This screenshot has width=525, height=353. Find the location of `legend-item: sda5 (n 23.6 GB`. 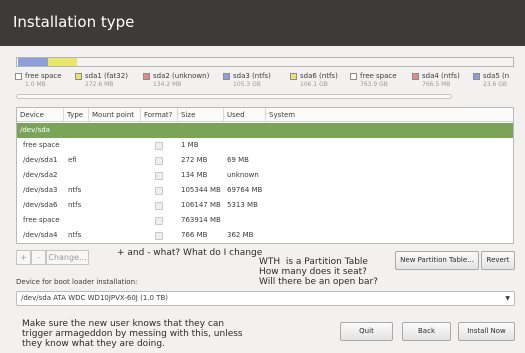

legend-item: sda5 (n 23.6 GB is located at coordinates (491, 80).